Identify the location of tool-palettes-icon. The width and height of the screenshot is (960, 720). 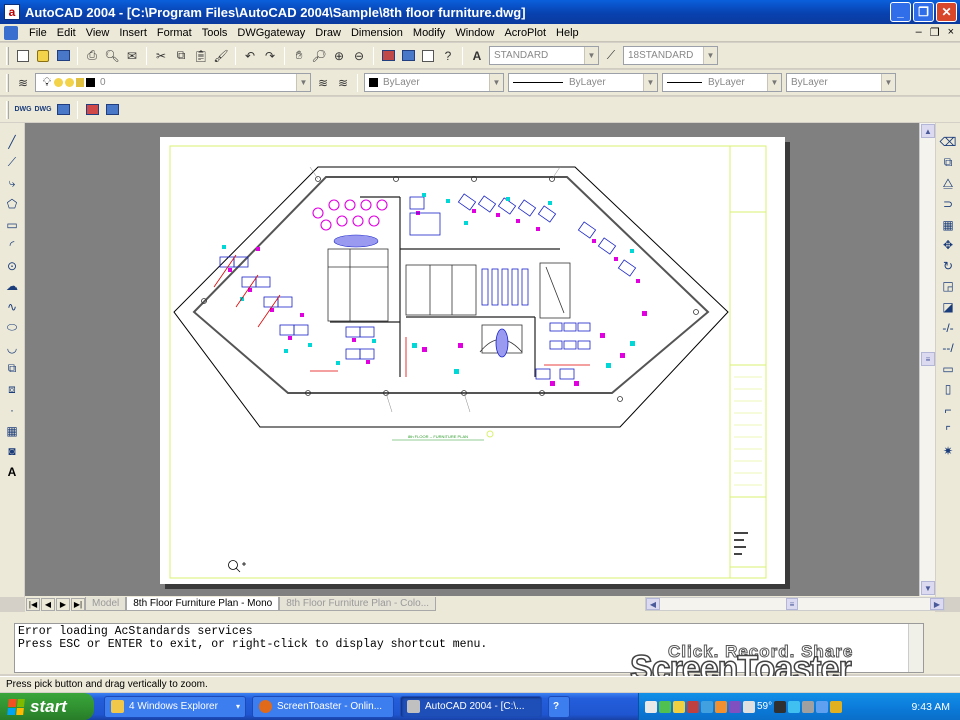
(428, 56).